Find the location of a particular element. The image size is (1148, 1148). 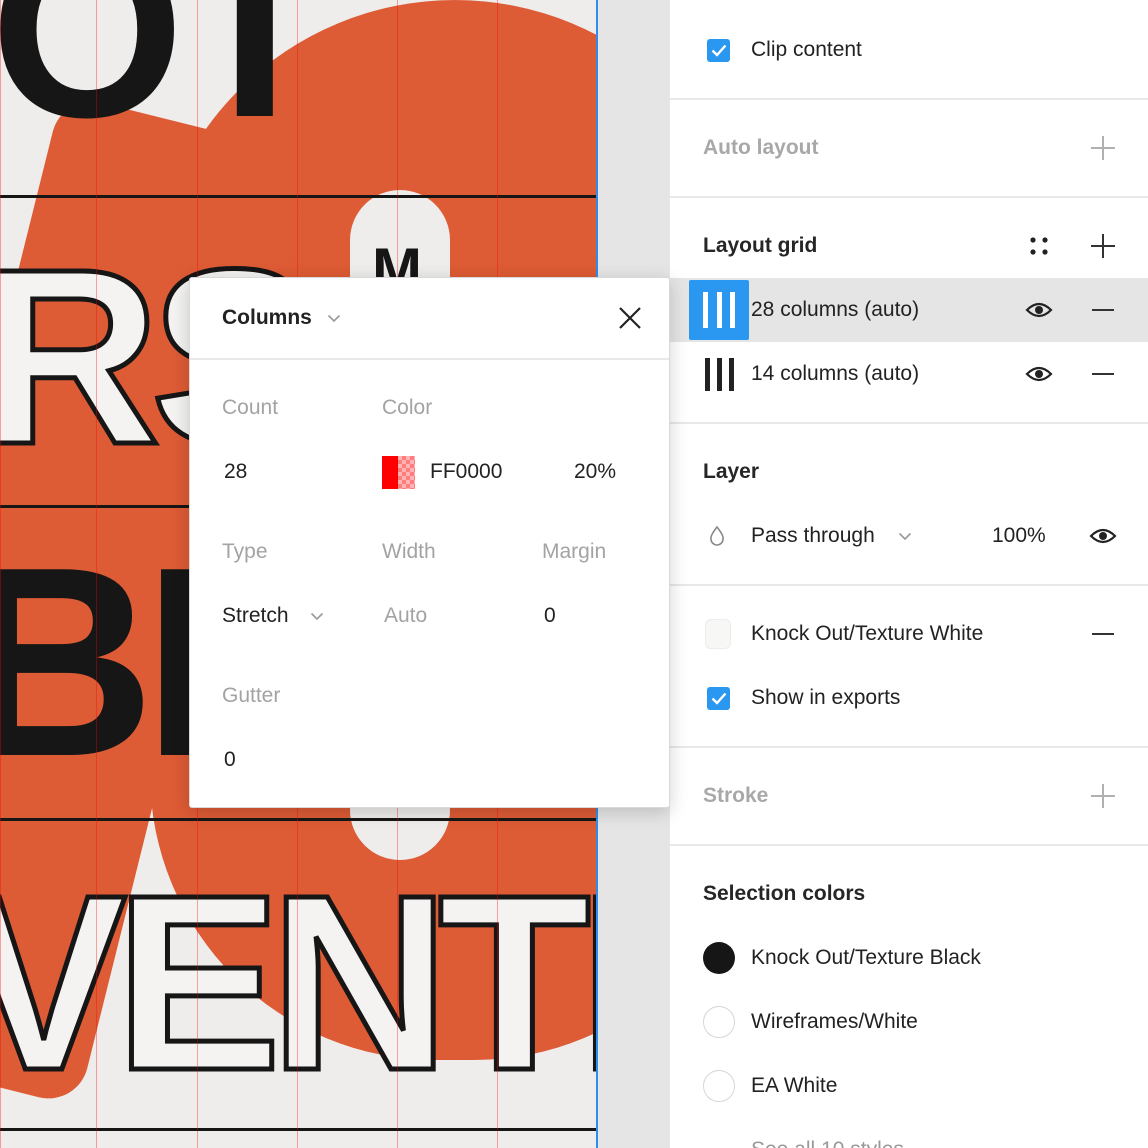

gutter-input: 0 is located at coordinates (230, 760).